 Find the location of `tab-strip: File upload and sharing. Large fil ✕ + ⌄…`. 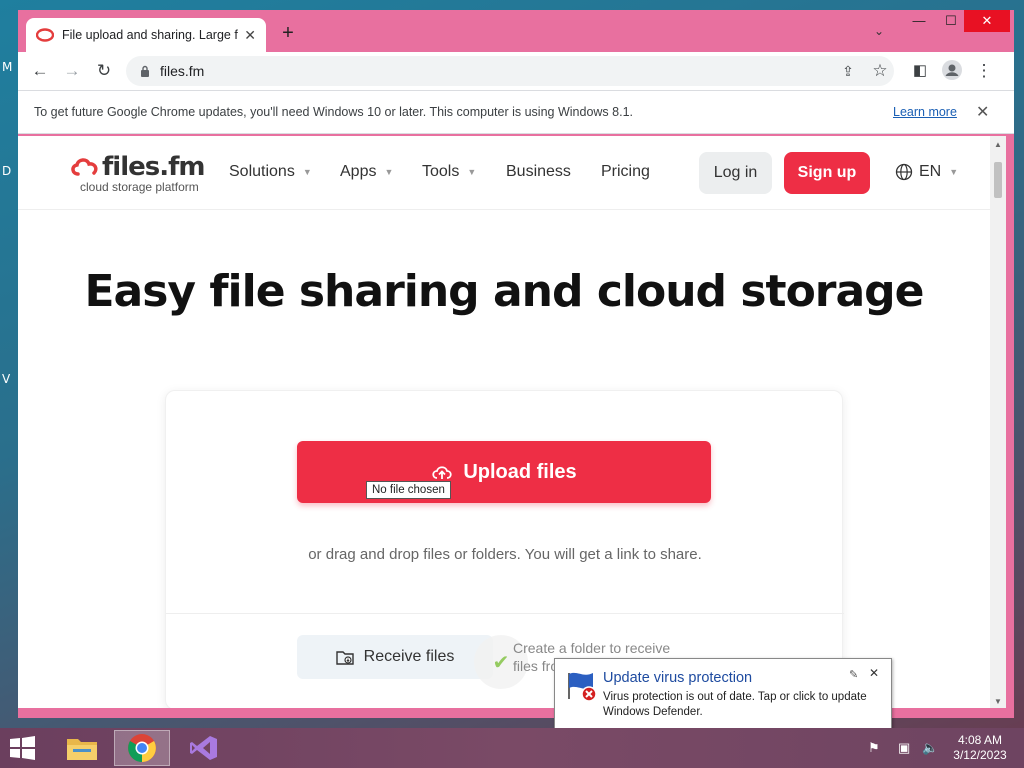

tab-strip: File upload and sharing. Large fil ✕ + ⌄… is located at coordinates (516, 31).